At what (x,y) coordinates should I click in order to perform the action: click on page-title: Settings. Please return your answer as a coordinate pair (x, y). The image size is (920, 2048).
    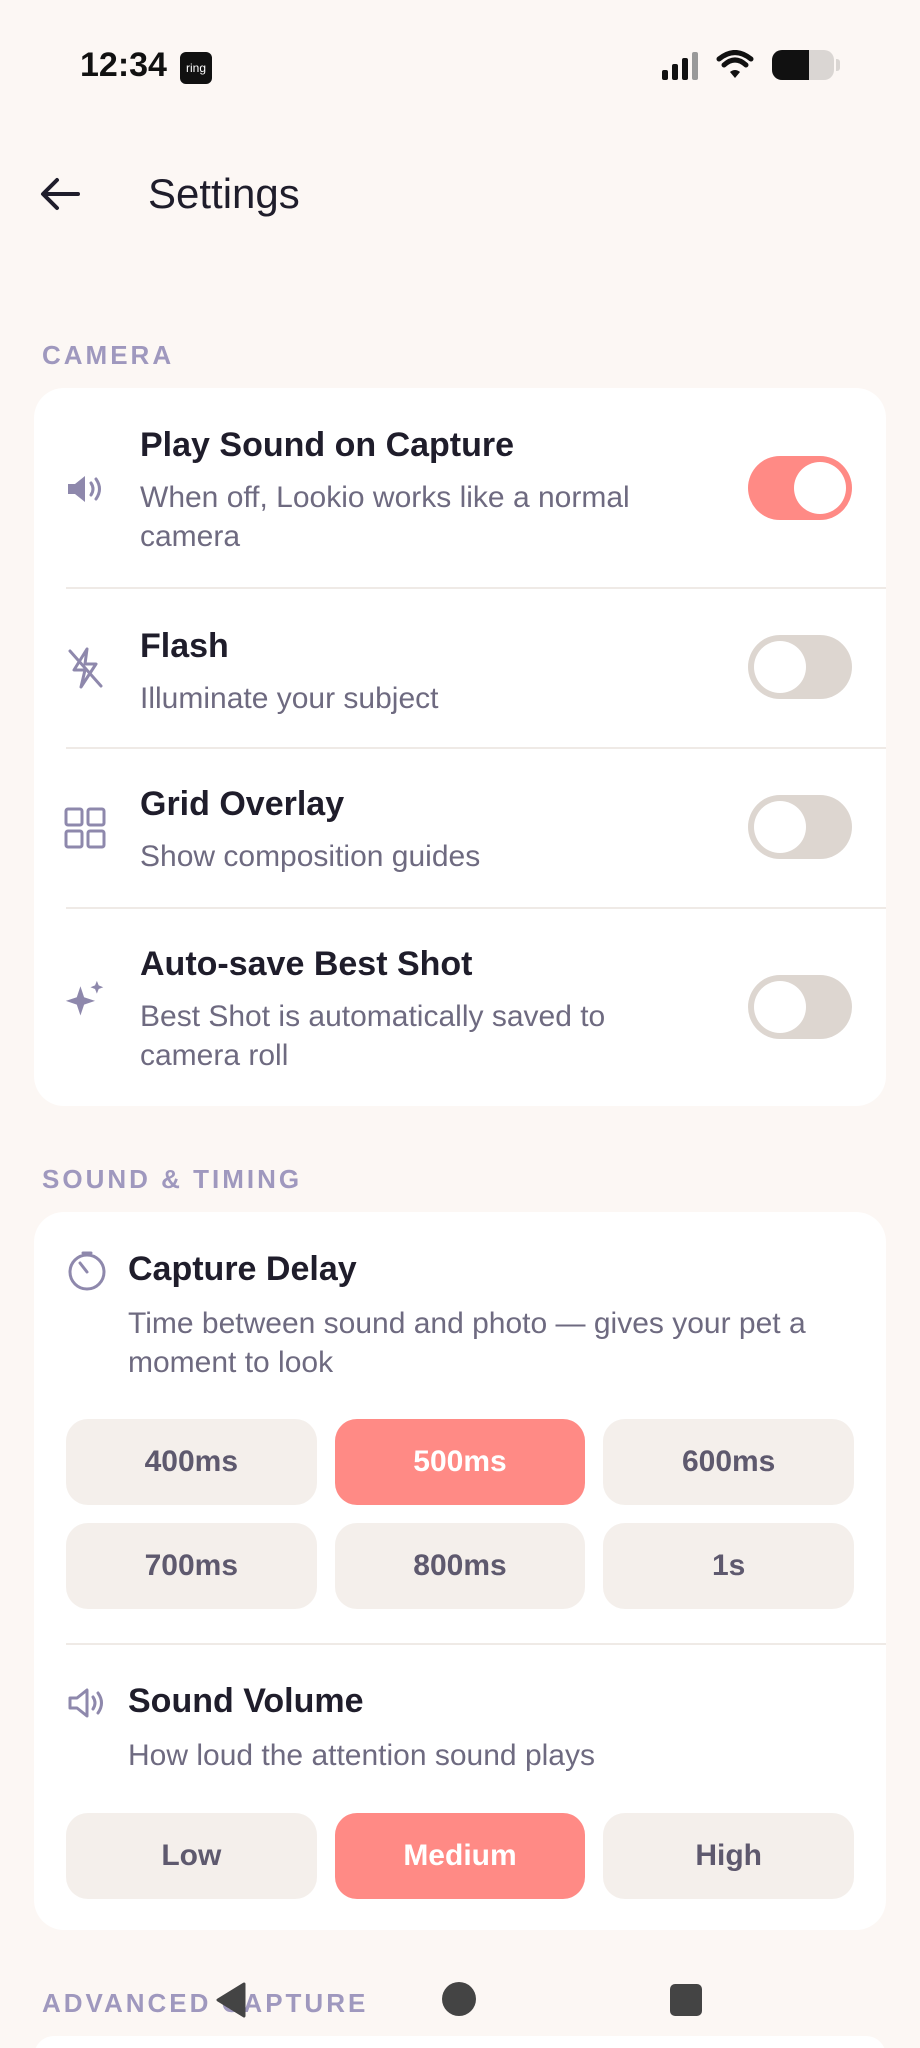
    Looking at the image, I should click on (224, 193).